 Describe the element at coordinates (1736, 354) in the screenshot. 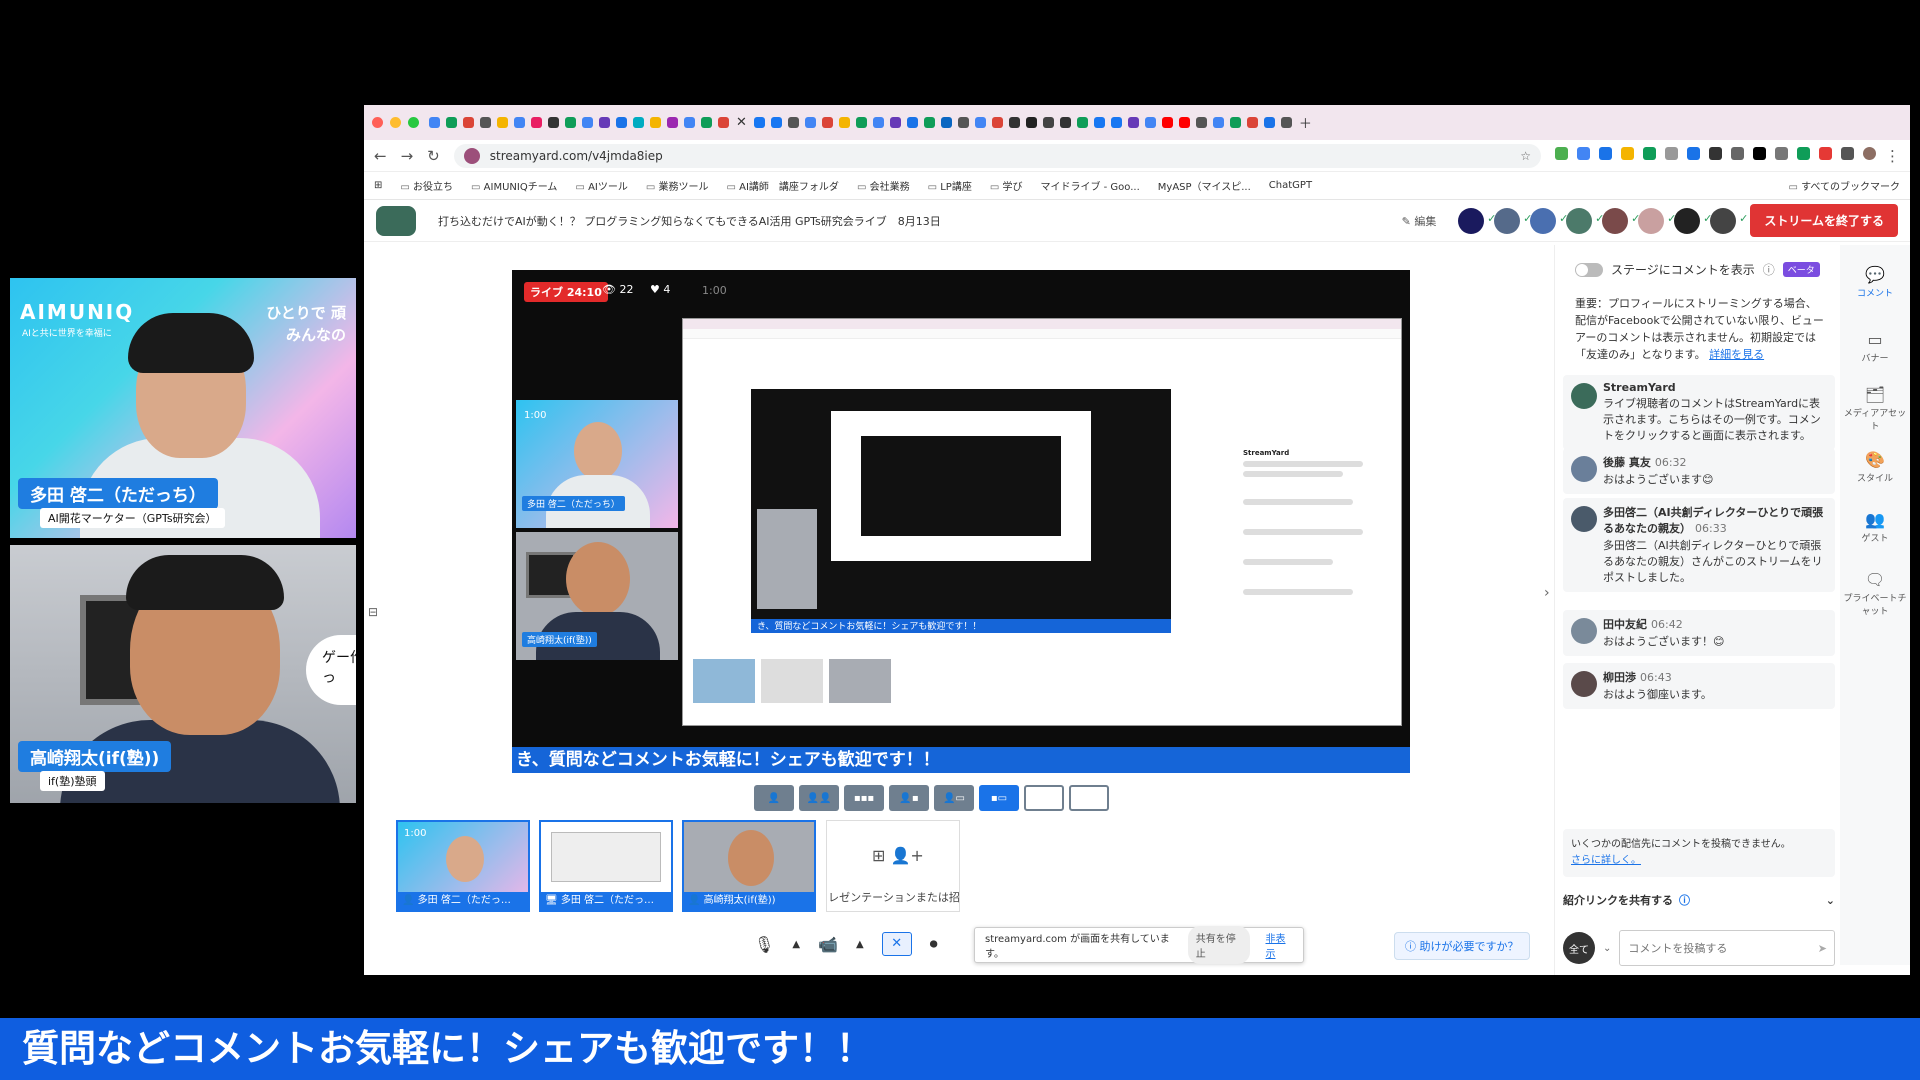

I see `learn-more-link: 詳細を見る` at that location.